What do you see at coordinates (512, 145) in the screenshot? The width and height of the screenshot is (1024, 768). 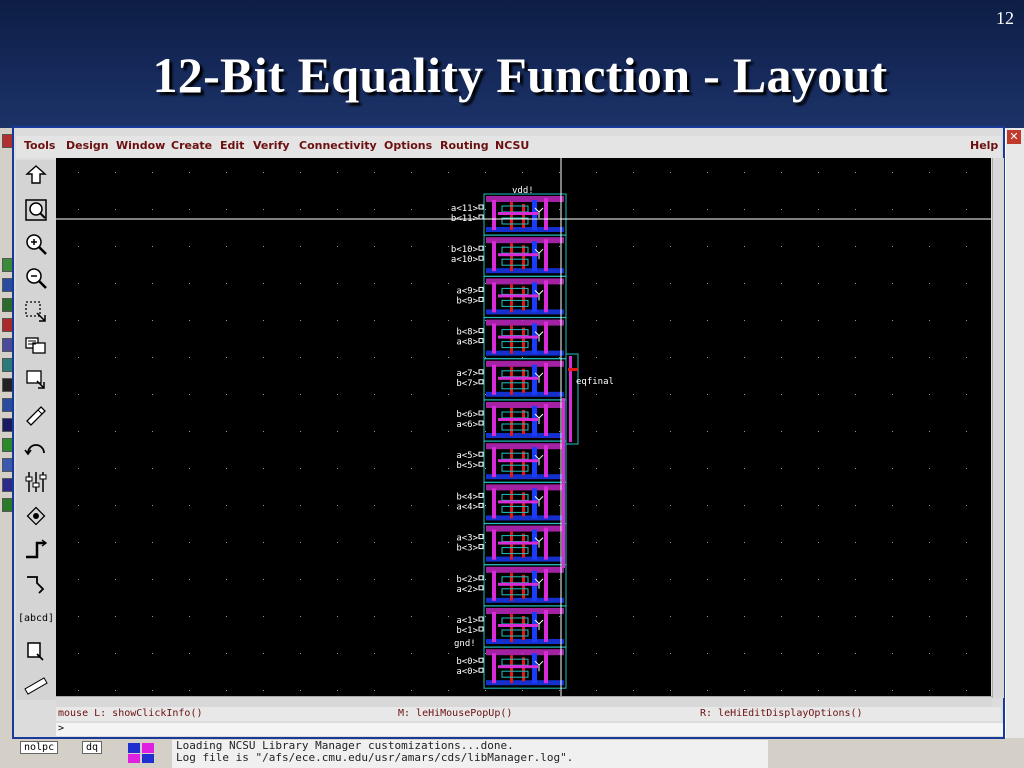 I see `menu-ncsu: NCSU` at bounding box center [512, 145].